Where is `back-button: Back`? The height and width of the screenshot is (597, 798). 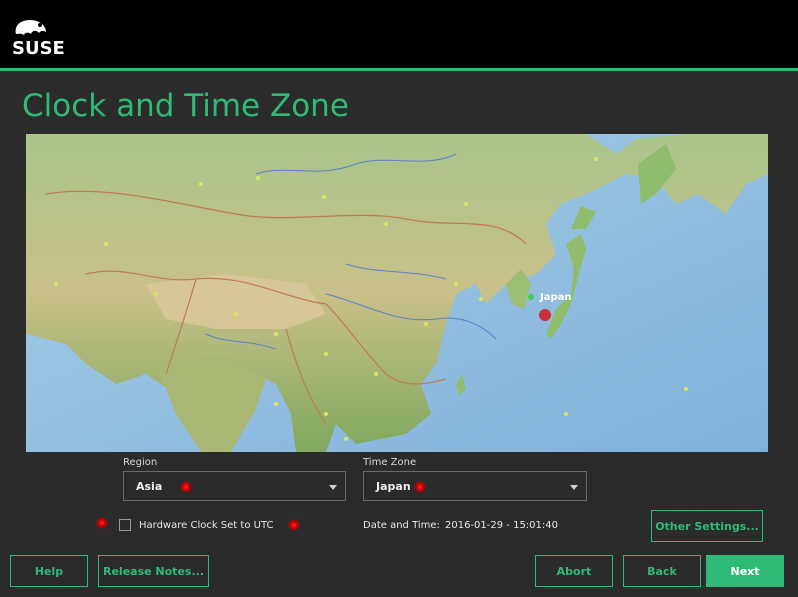 back-button: Back is located at coordinates (662, 571).